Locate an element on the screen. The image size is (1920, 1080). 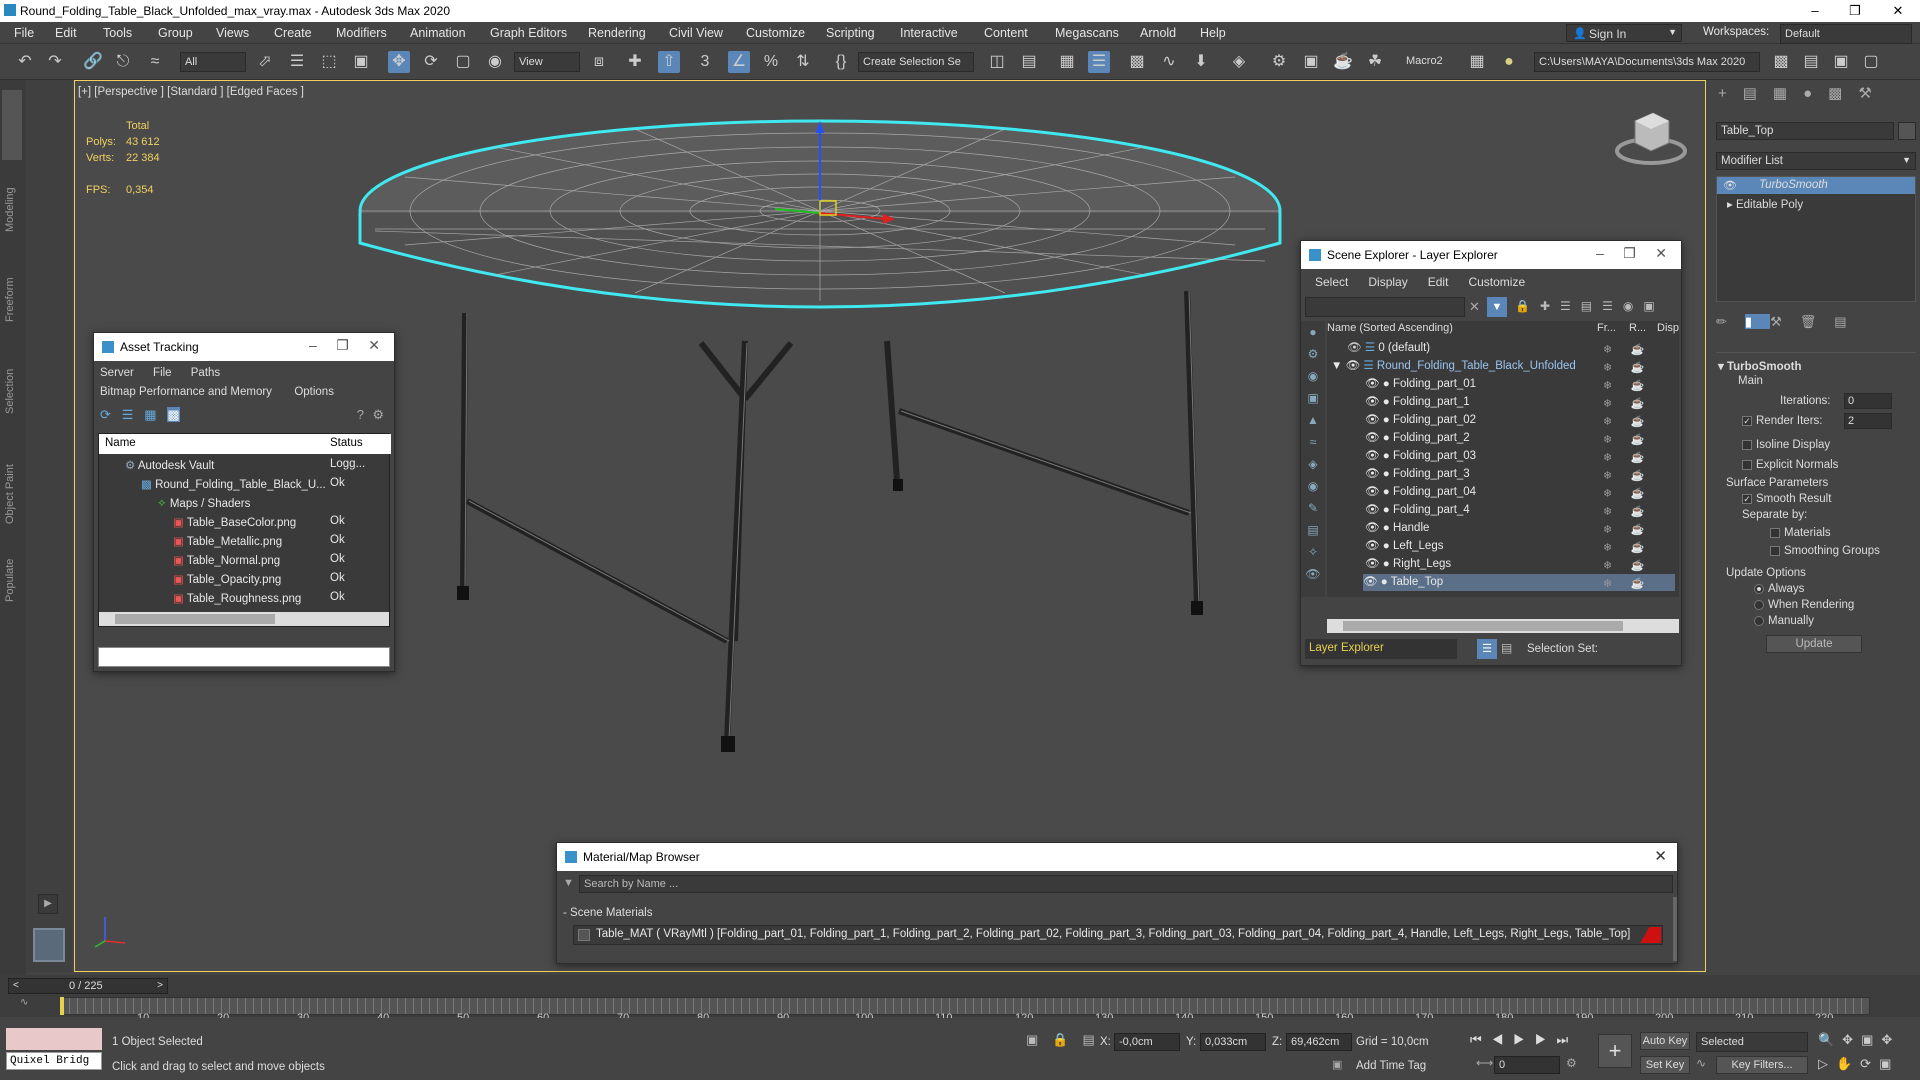
smooth-result-toggle: ✓ Smooth Result is located at coordinates (1786, 499).